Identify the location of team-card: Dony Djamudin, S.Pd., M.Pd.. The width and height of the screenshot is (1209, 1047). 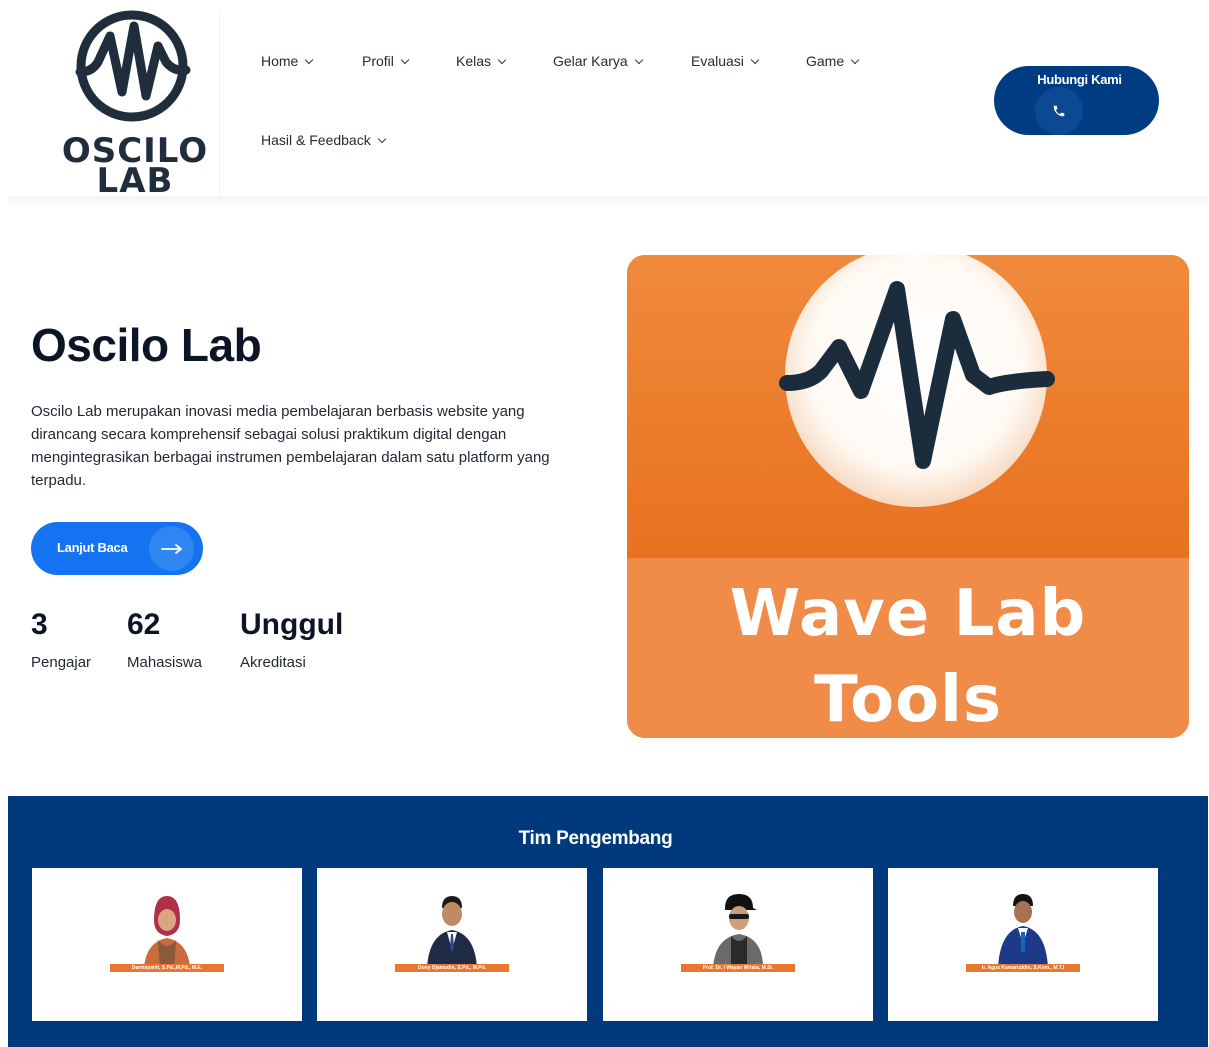
(452, 944).